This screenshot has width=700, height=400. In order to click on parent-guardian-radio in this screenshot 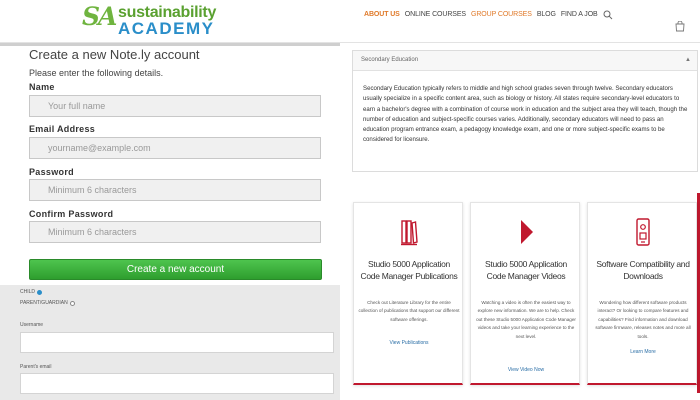, I will do `click(72, 303)`.